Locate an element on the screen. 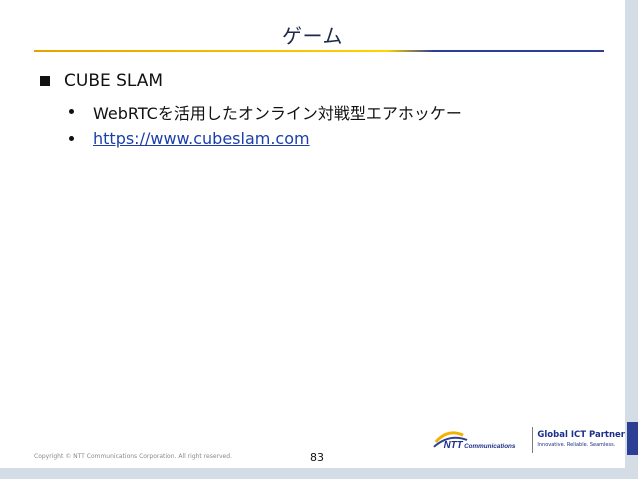 The width and height of the screenshot is (638, 479). sub-bullet-description: WebRTCを活用したオンライン対戦型エアホッケー is located at coordinates (265, 111).